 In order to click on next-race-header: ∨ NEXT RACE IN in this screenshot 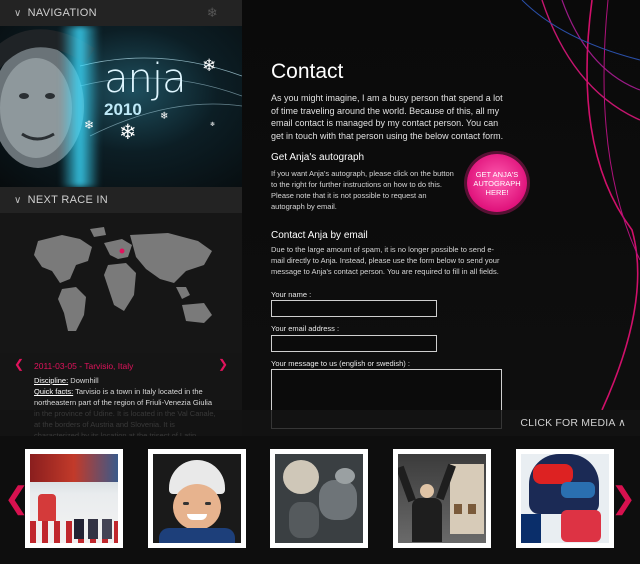, I will do `click(121, 200)`.